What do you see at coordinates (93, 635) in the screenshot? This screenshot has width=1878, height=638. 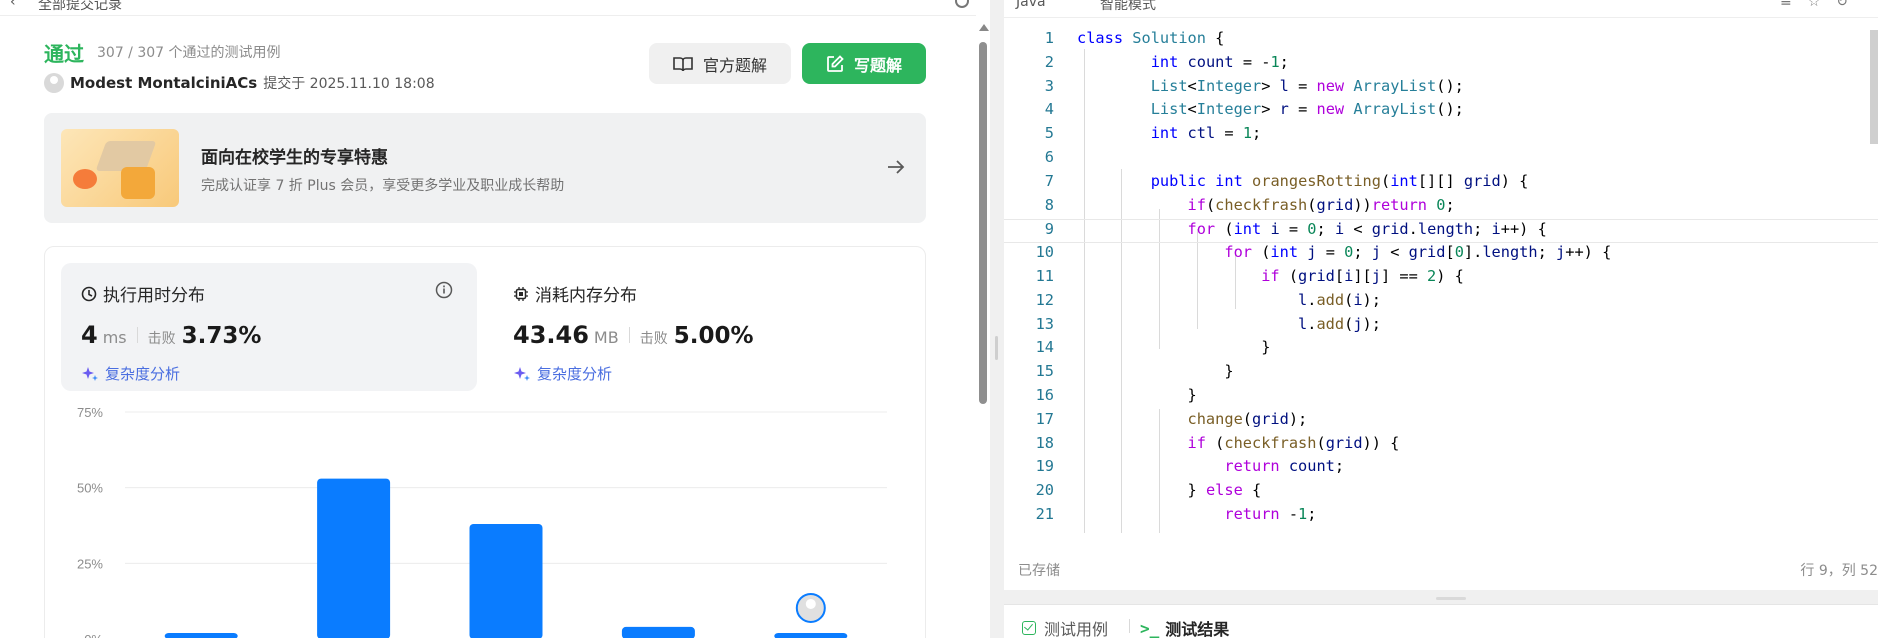 I see `y-tick-label: 0%` at bounding box center [93, 635].